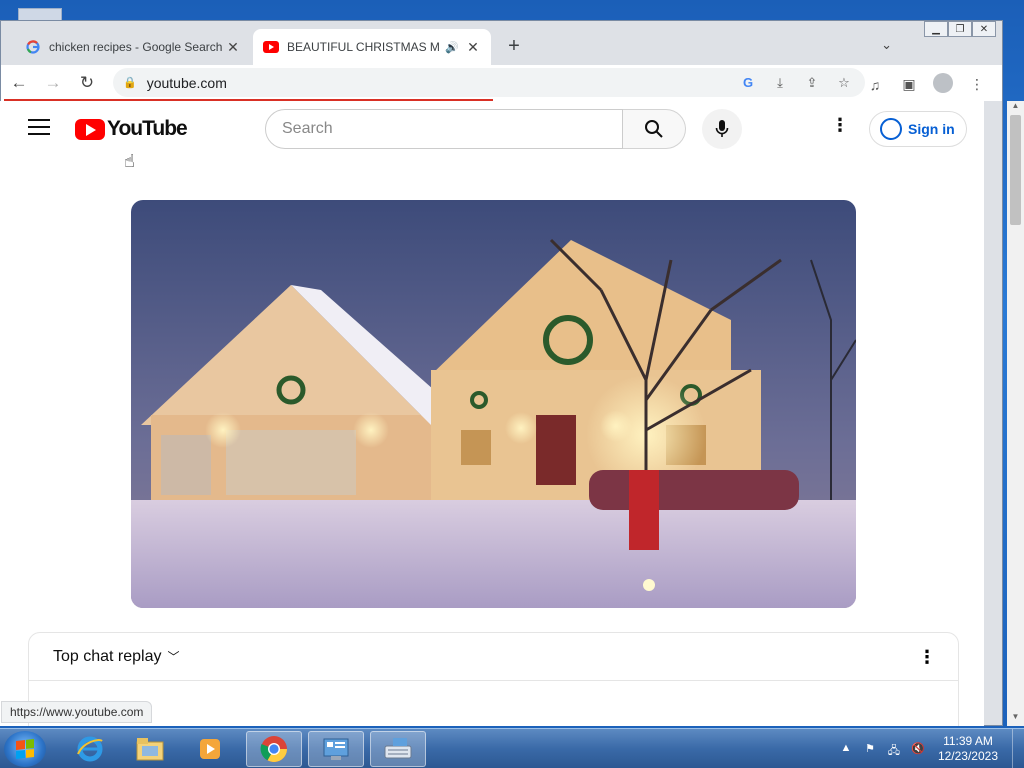  I want to click on clock-time: 11:39 AM, so click(968, 741).